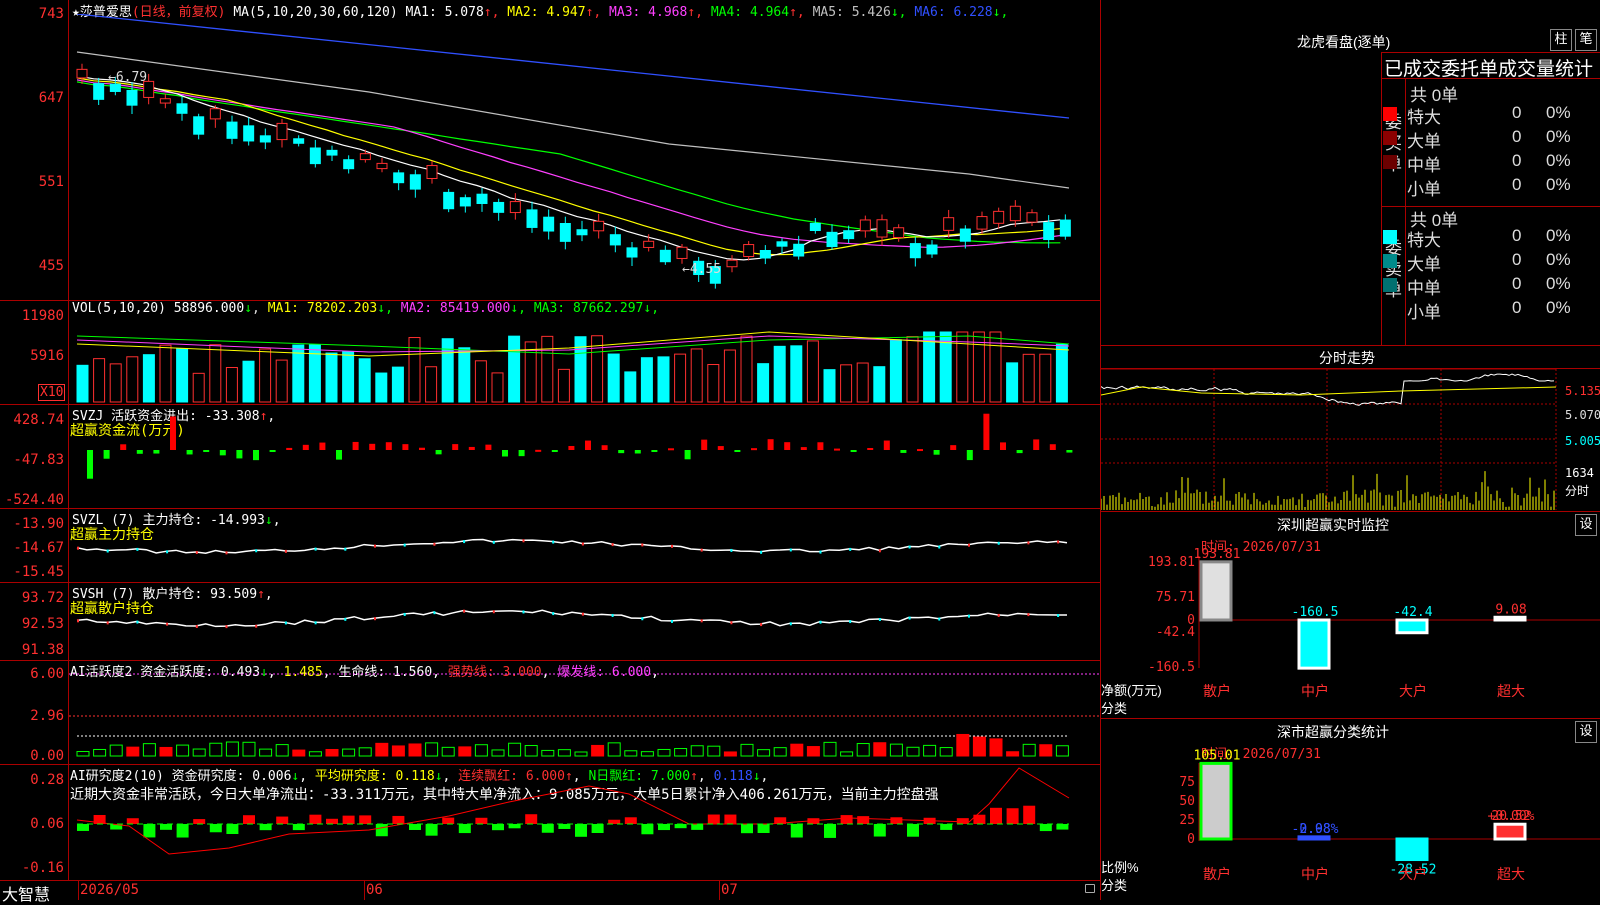  Describe the element at coordinates (584, 456) in the screenshot. I see `svzj-bars` at that location.